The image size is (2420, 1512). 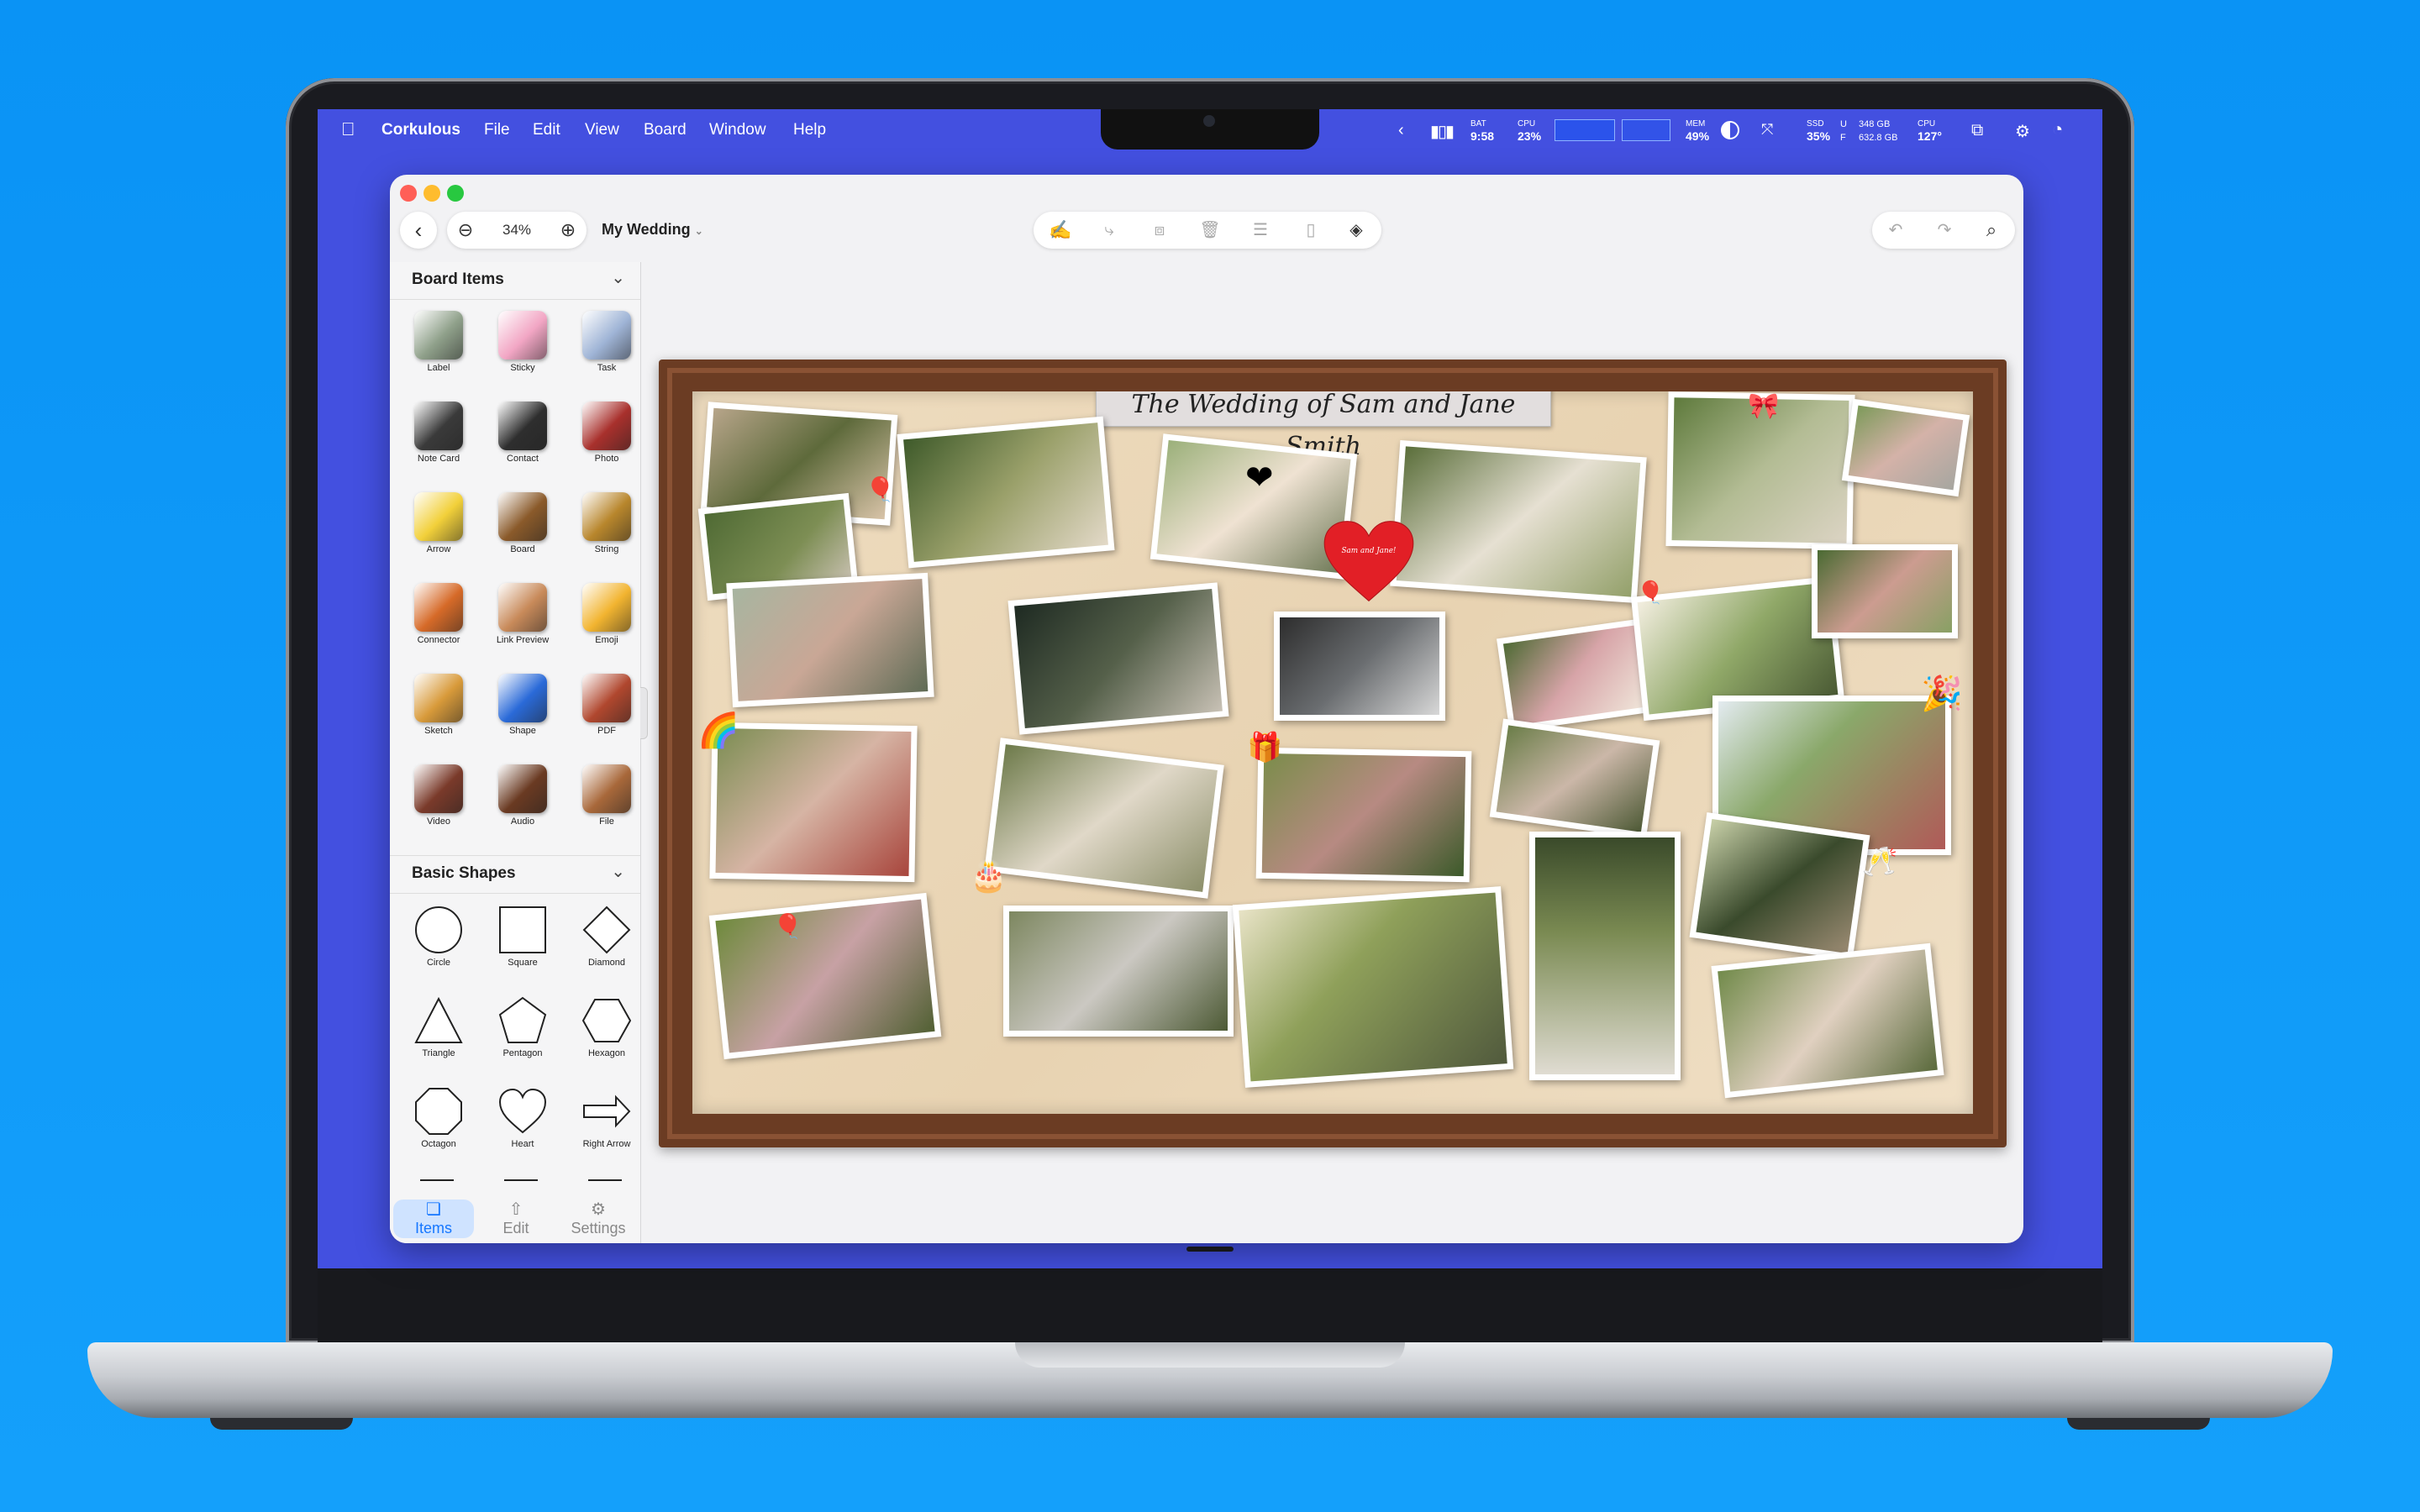 I want to click on shape-item-right-arrow: Right Arrow, so click(x=602, y=1121).